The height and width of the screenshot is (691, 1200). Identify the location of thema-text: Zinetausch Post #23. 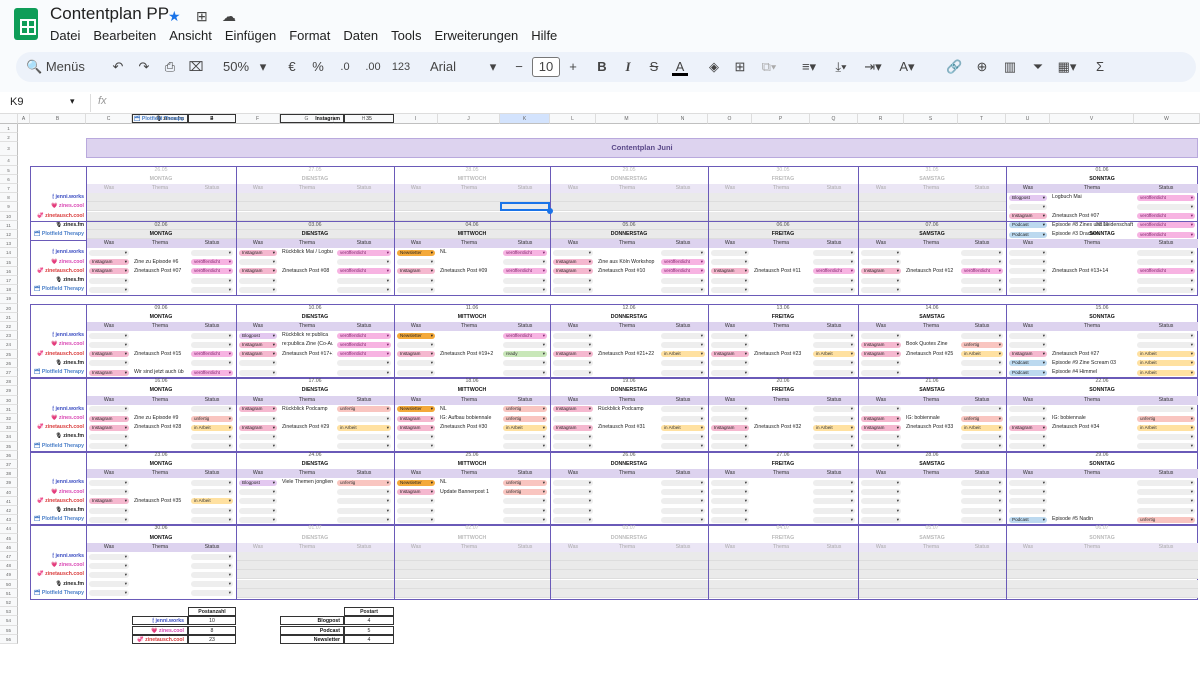
(781, 354).